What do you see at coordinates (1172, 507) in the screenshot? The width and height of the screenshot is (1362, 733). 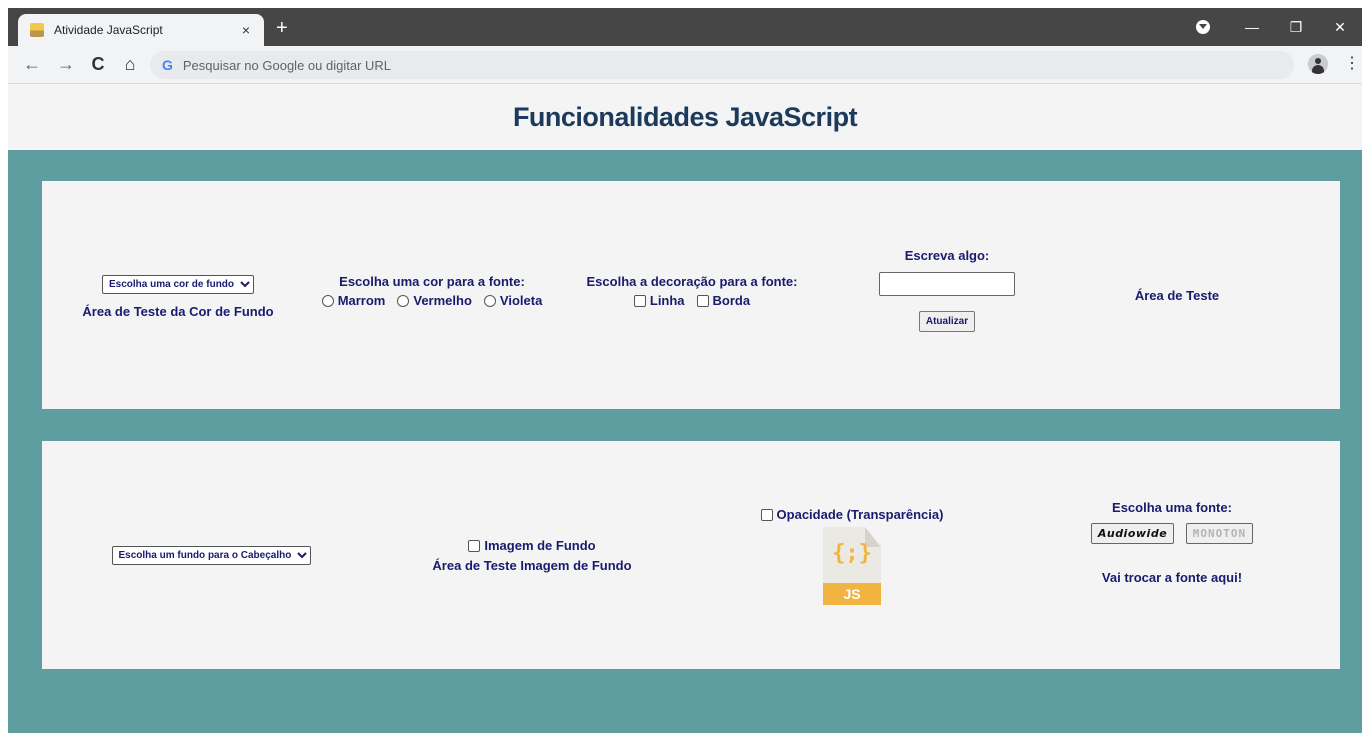 I see `font-choice-label: Escolha uma fonte:` at bounding box center [1172, 507].